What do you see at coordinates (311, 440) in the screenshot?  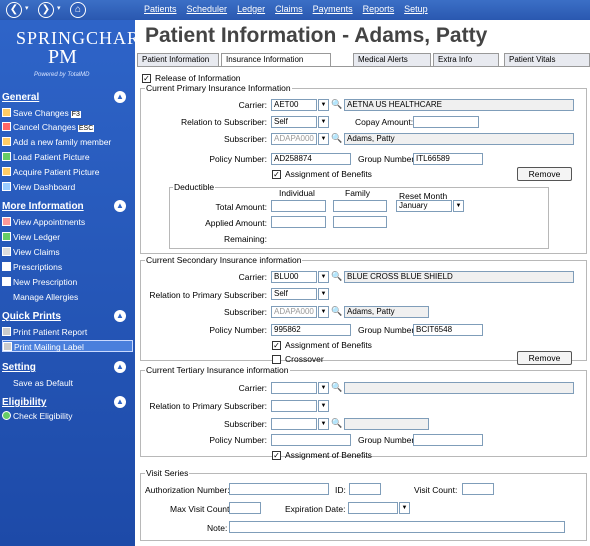 I see `tertiary-policy-input` at bounding box center [311, 440].